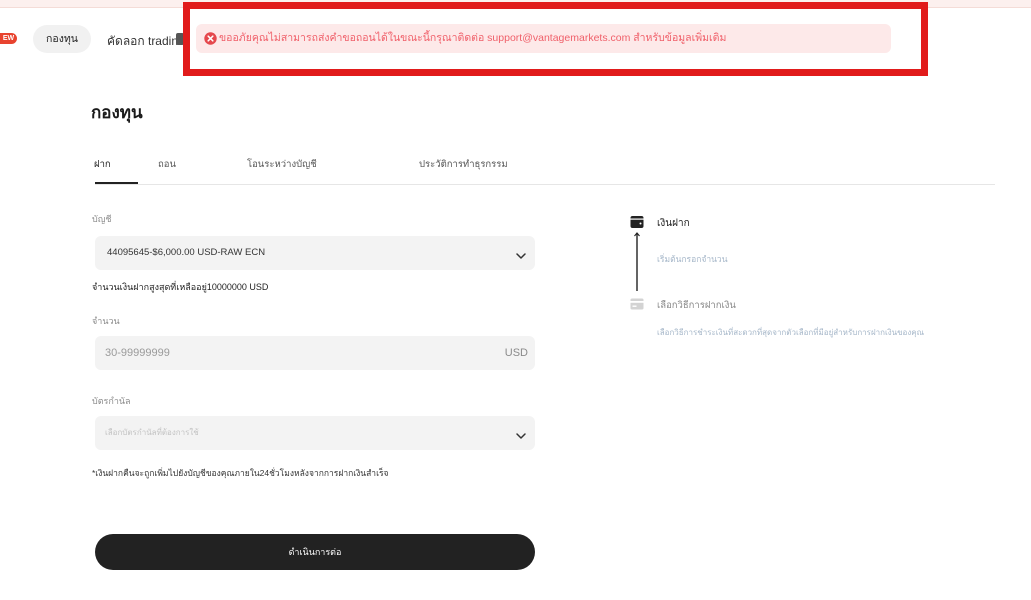 The width and height of the screenshot is (1031, 600). I want to click on nav-tab-copy-trading: คัดลอก tradin, so click(142, 41).